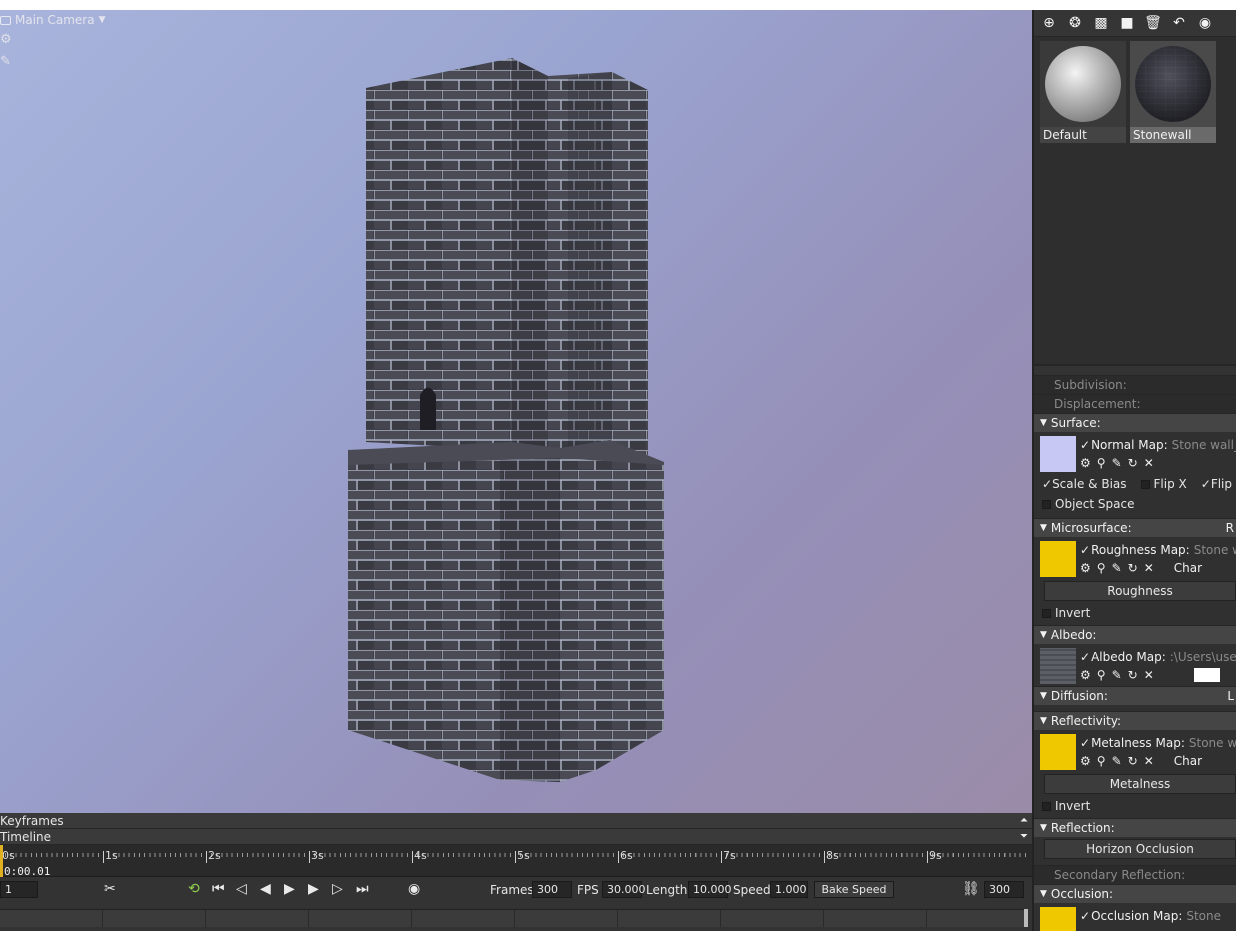  What do you see at coordinates (337, 889) in the screenshot?
I see `step-forward-icon: ▷` at bounding box center [337, 889].